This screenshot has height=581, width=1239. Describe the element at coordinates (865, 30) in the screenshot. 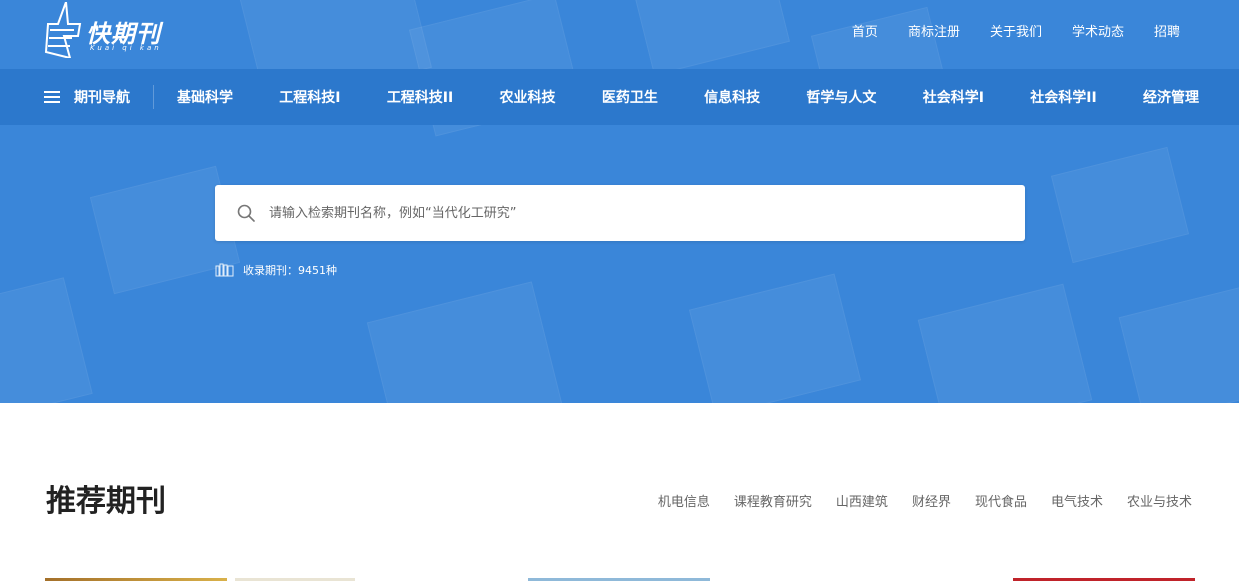

I see `top-link-home: 首页` at that location.